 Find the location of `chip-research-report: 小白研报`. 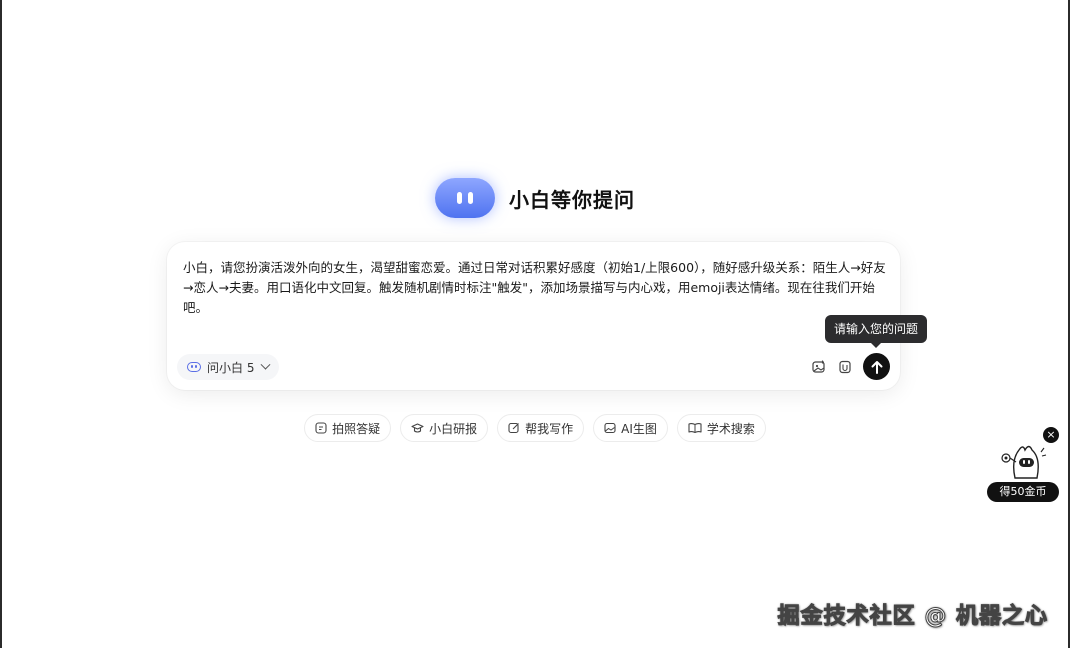

chip-research-report: 小白研报 is located at coordinates (444, 428).